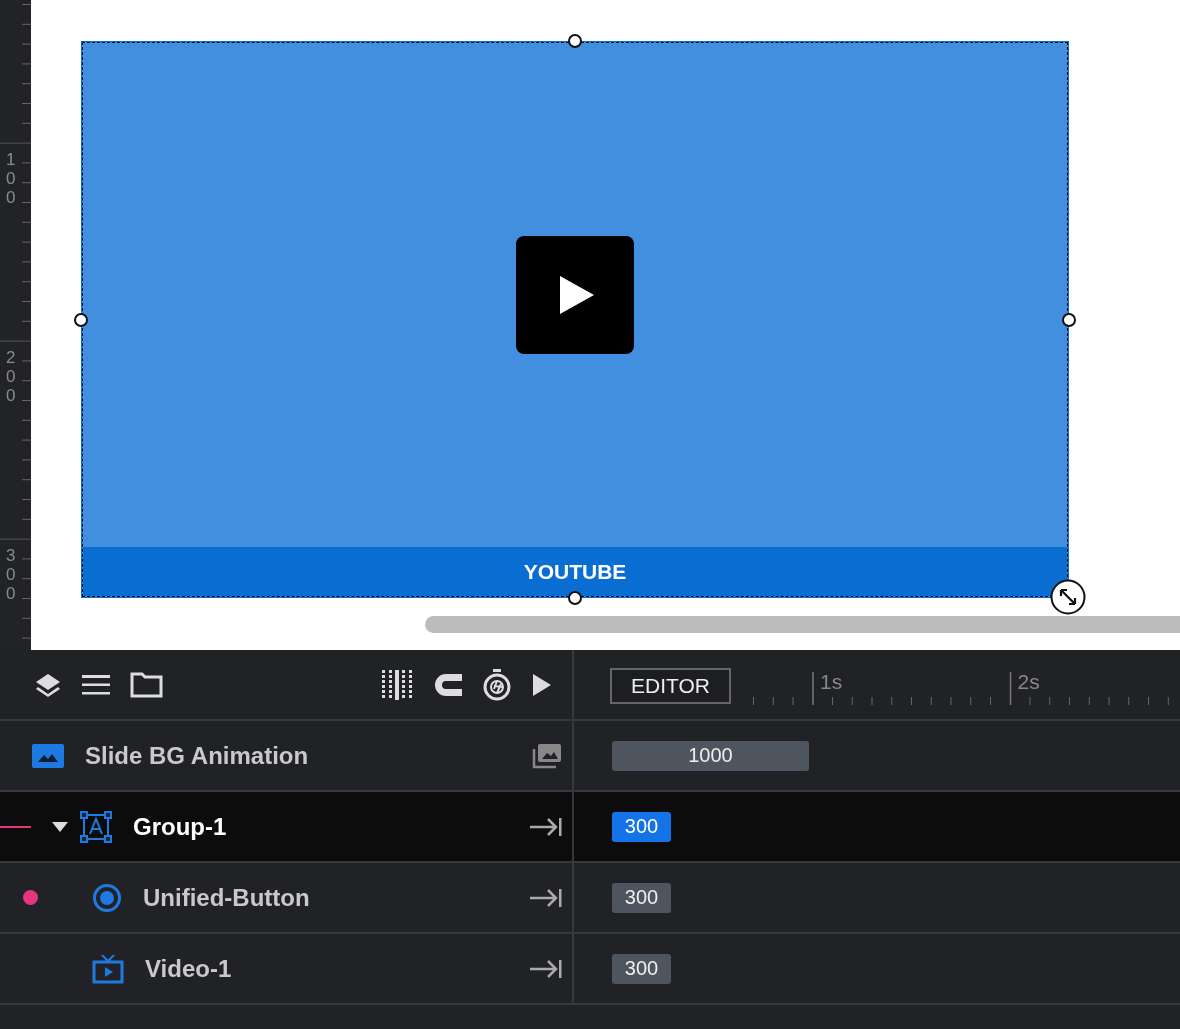 The width and height of the screenshot is (1180, 1029). I want to click on list-icon, so click(96, 684).